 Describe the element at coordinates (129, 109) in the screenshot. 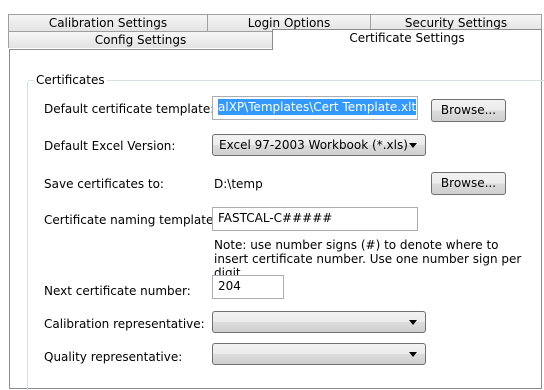

I see `template-label: Default certificate template:` at that location.